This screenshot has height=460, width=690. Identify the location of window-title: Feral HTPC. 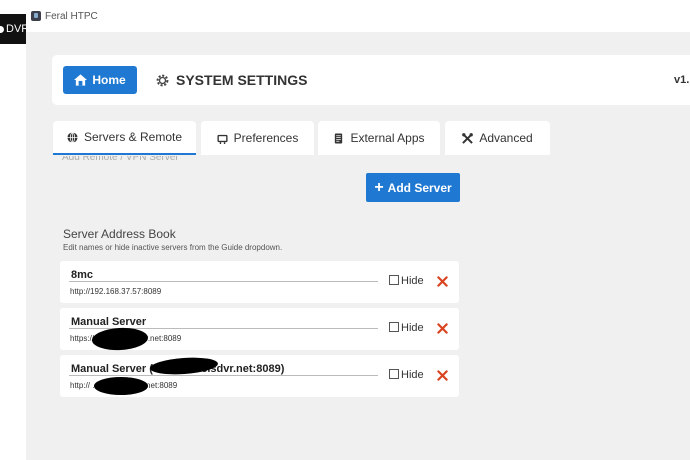
(71, 16).